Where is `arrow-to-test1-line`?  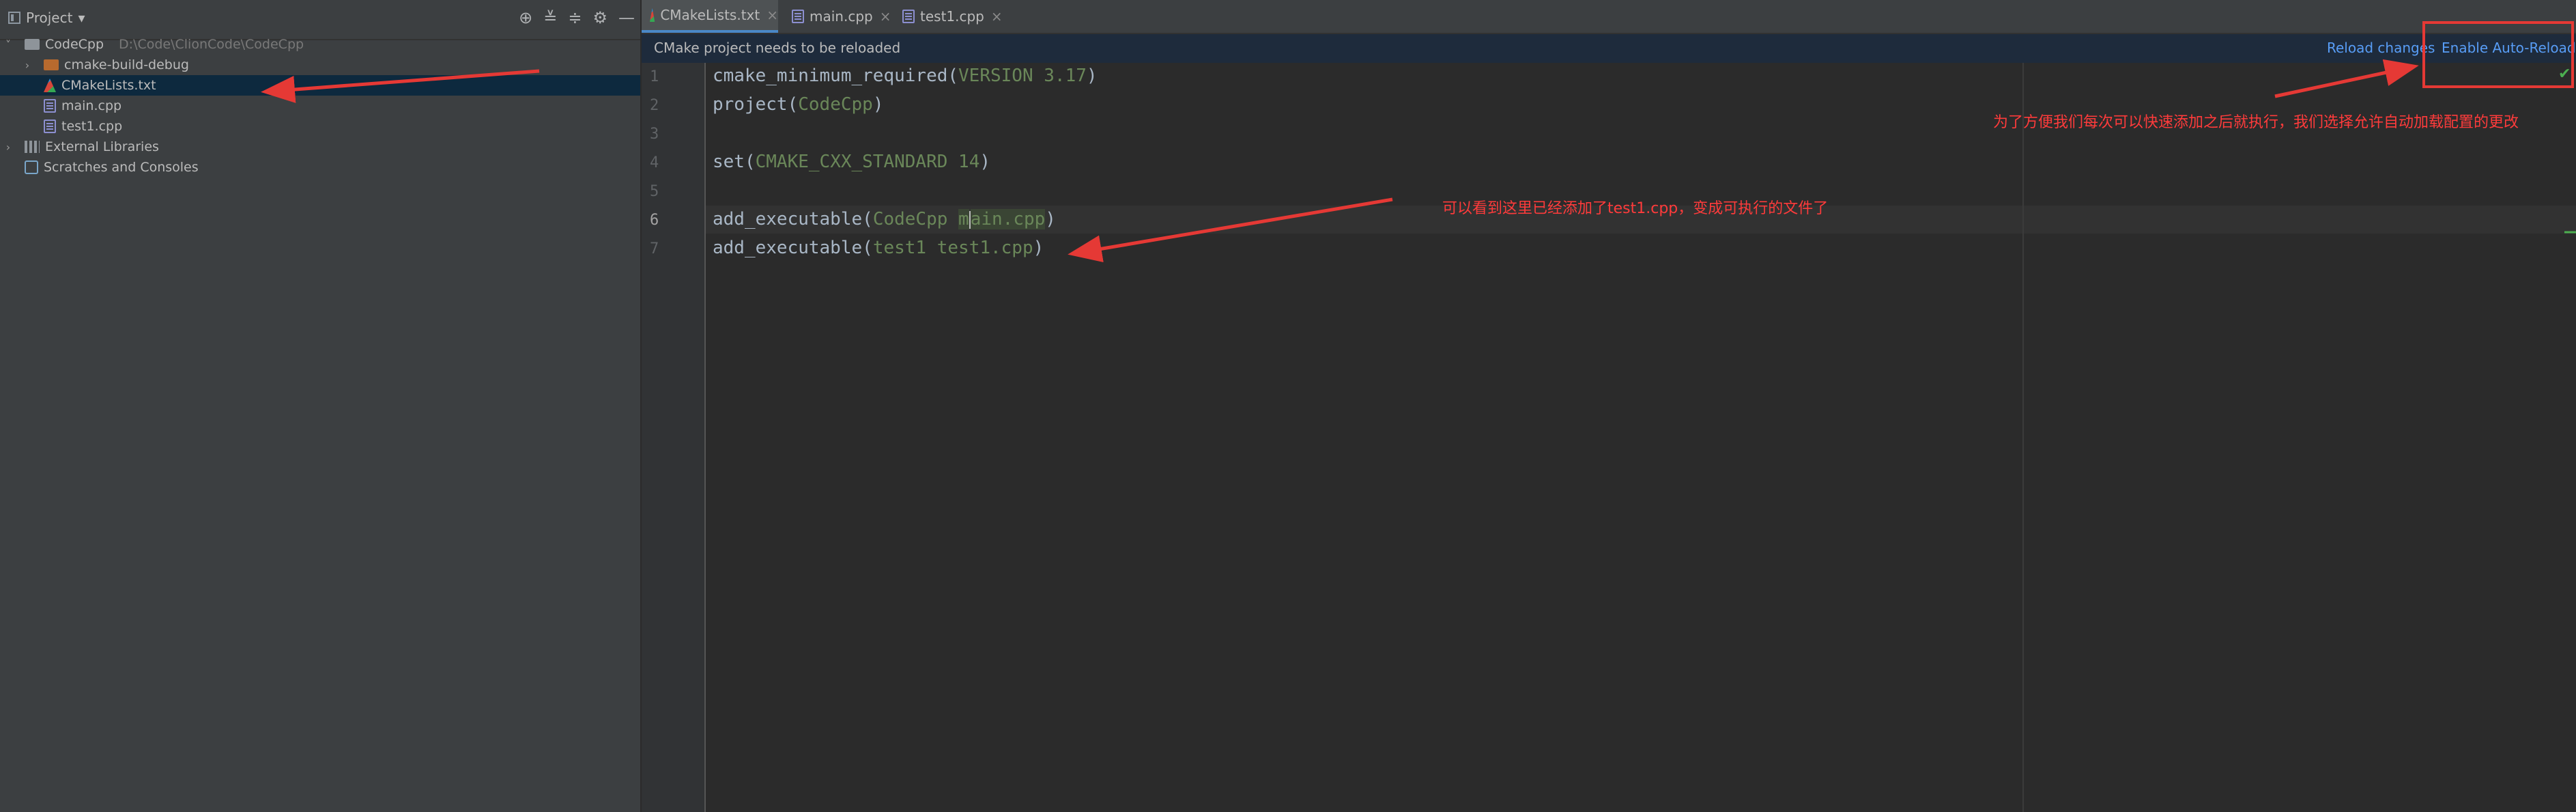
arrow-to-test1-line is located at coordinates (1230, 230).